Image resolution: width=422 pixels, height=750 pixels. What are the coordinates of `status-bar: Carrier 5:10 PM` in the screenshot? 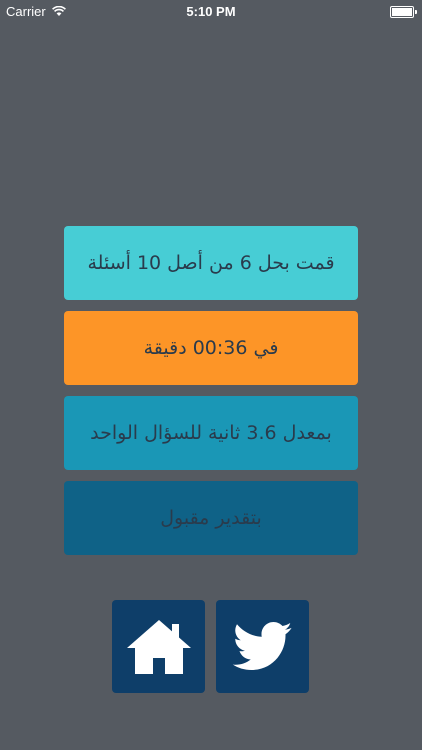 It's located at (211, 11).